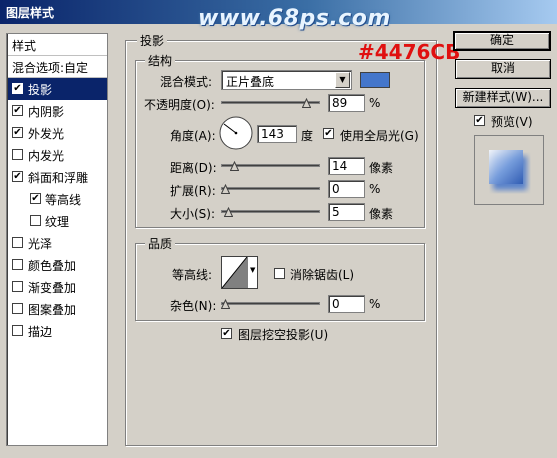 This screenshot has height=458, width=557. Describe the element at coordinates (193, 168) in the screenshot. I see `distance-label: 距离(D):` at that location.